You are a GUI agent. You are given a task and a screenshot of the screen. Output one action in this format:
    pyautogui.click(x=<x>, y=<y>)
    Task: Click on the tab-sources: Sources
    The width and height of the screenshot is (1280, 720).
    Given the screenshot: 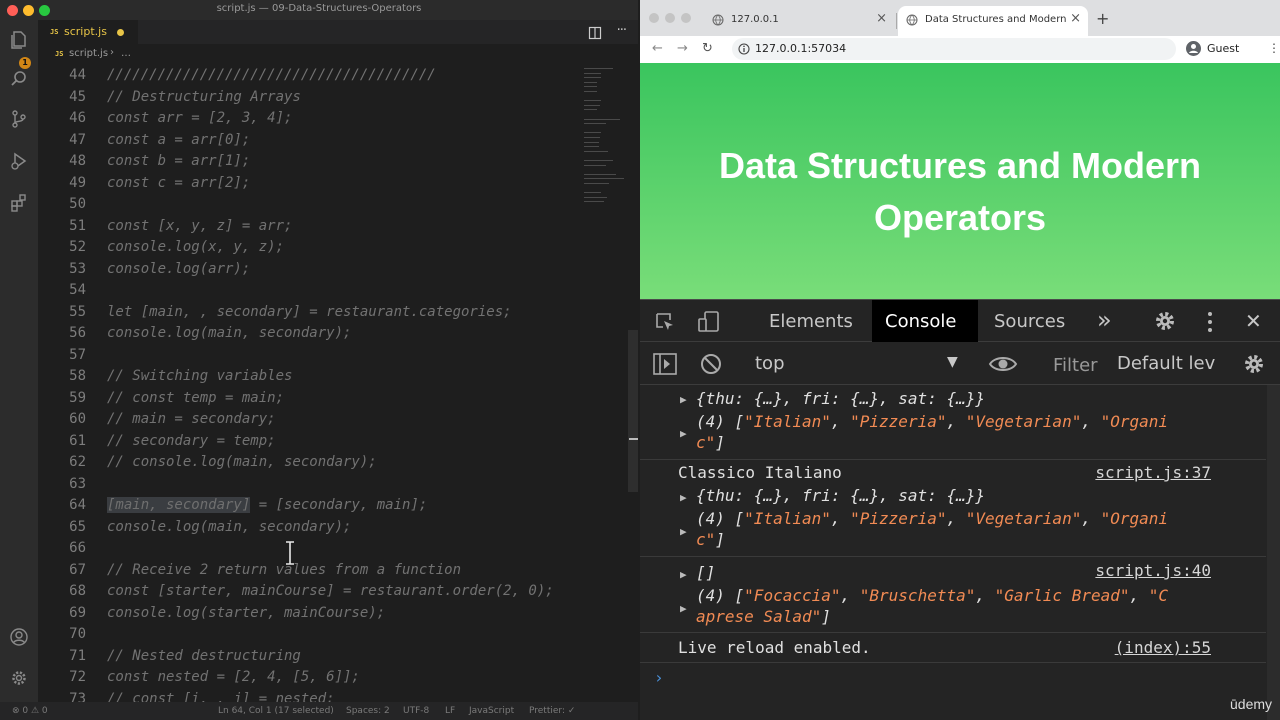 What is the action you would take?
    pyautogui.click(x=1029, y=321)
    